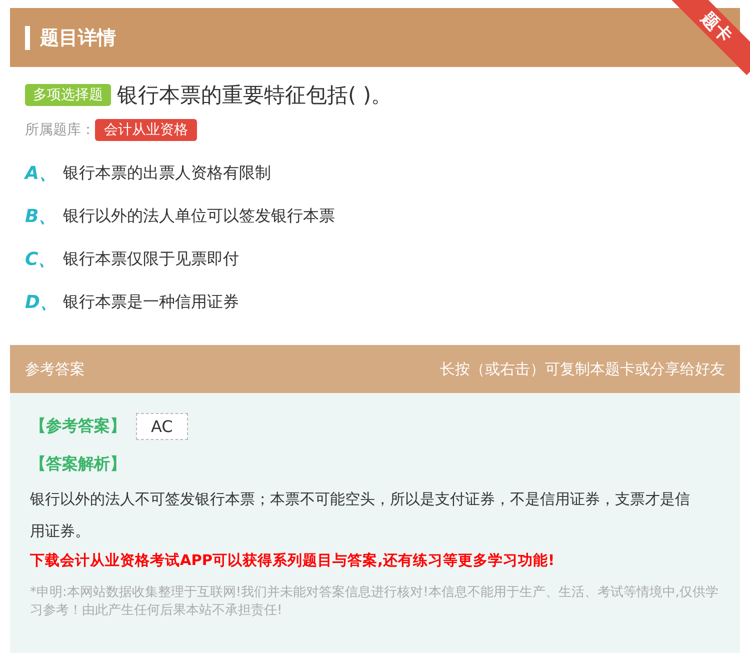 This screenshot has height=672, width=750. What do you see at coordinates (55, 369) in the screenshot?
I see `answer-header-title: 参考答案` at bounding box center [55, 369].